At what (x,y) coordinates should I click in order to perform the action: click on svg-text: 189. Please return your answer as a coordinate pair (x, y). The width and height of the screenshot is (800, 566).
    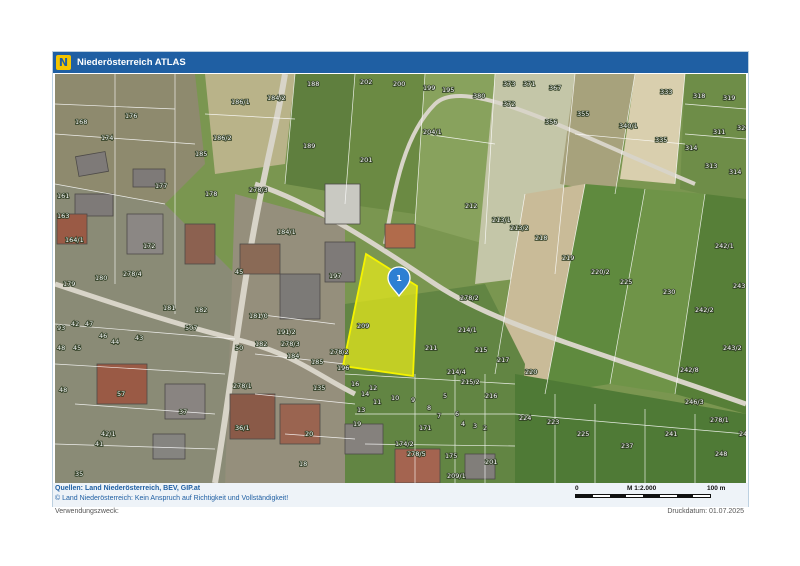
    Looking at the image, I should click on (309, 146).